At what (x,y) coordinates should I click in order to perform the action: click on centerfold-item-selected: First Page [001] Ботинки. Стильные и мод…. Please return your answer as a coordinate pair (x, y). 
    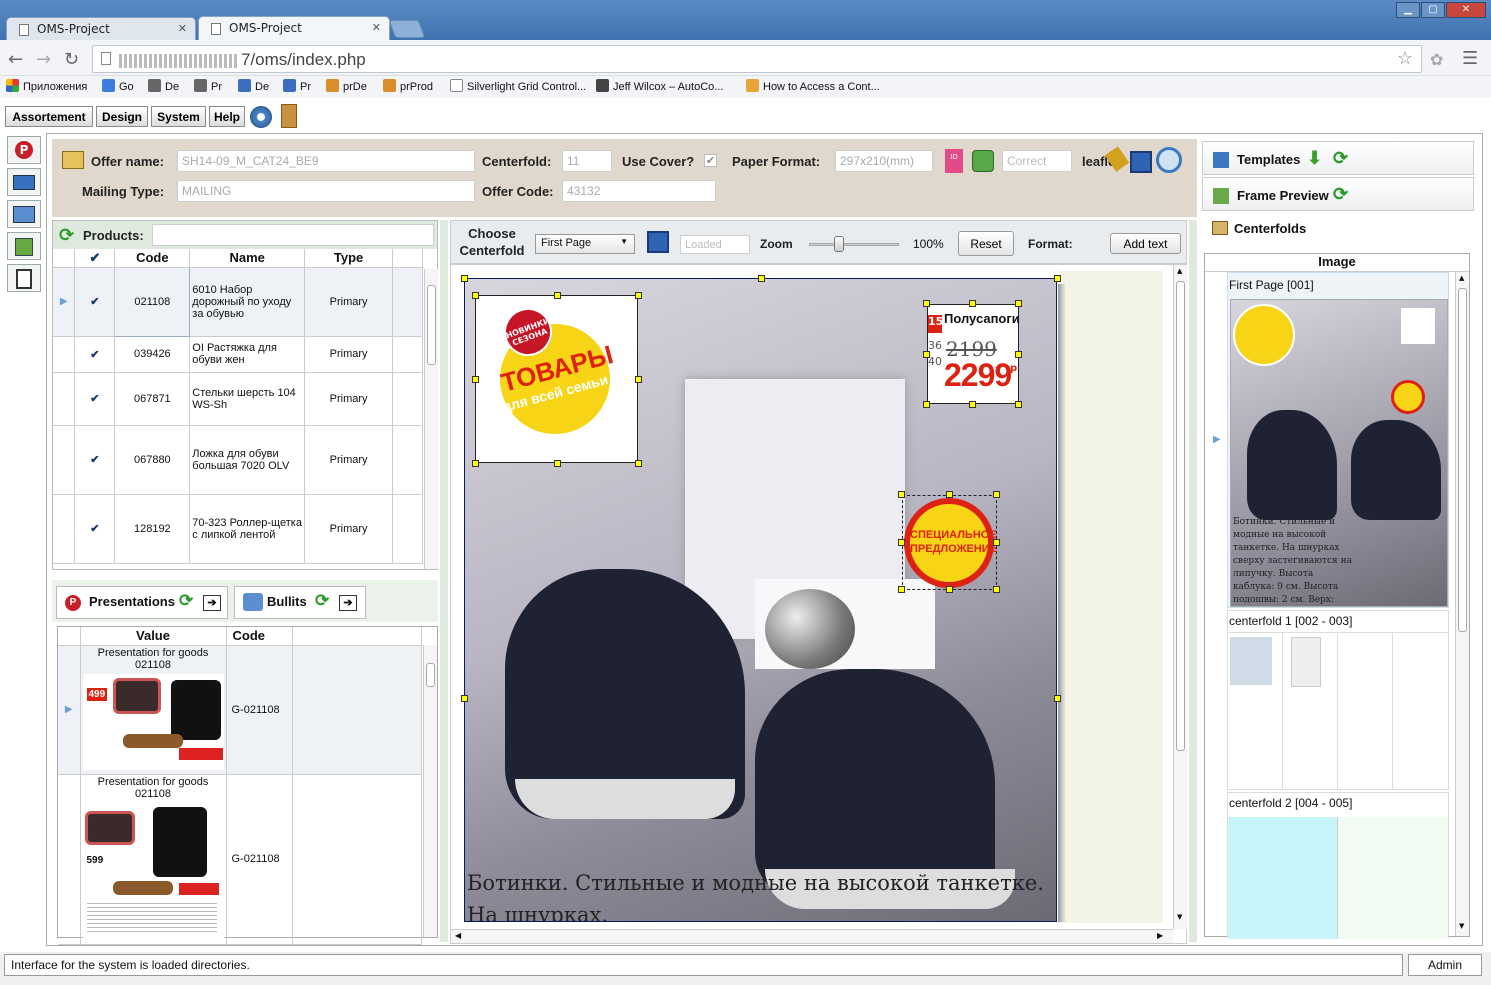
    Looking at the image, I should click on (1338, 440).